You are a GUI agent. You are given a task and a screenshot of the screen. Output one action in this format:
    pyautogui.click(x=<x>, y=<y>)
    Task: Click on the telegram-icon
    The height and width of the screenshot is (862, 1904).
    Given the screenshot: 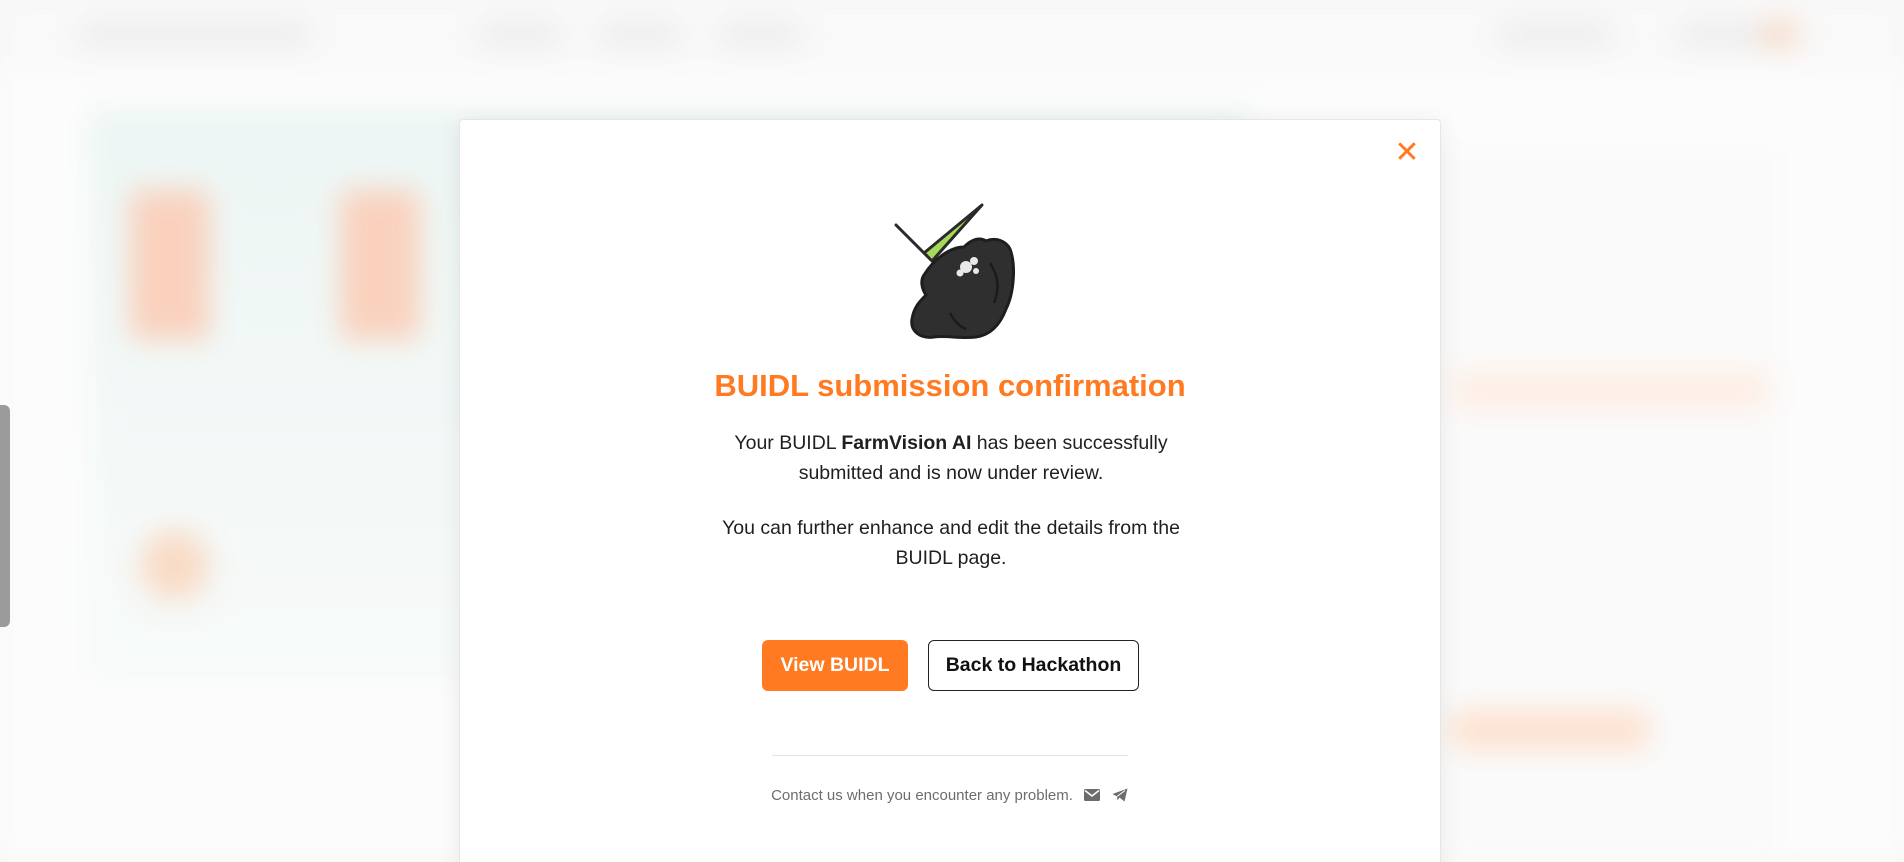 What is the action you would take?
    pyautogui.click(x=1120, y=795)
    